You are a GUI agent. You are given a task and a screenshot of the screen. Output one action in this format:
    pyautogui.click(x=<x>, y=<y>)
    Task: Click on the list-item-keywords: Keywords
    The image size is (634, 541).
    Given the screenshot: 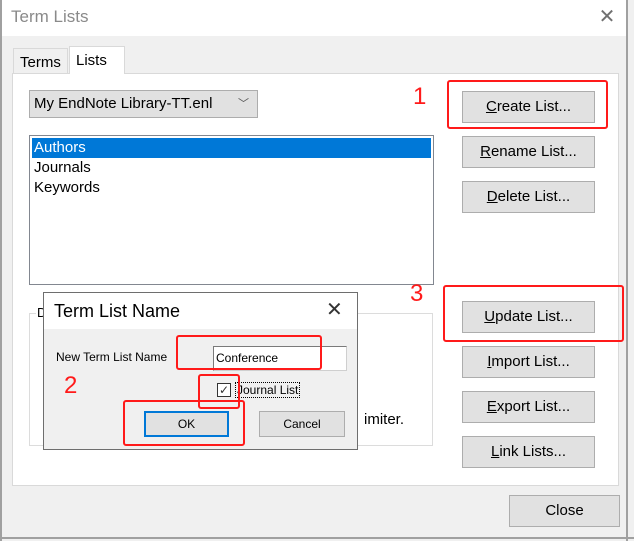 What is the action you would take?
    pyautogui.click(x=231, y=188)
    